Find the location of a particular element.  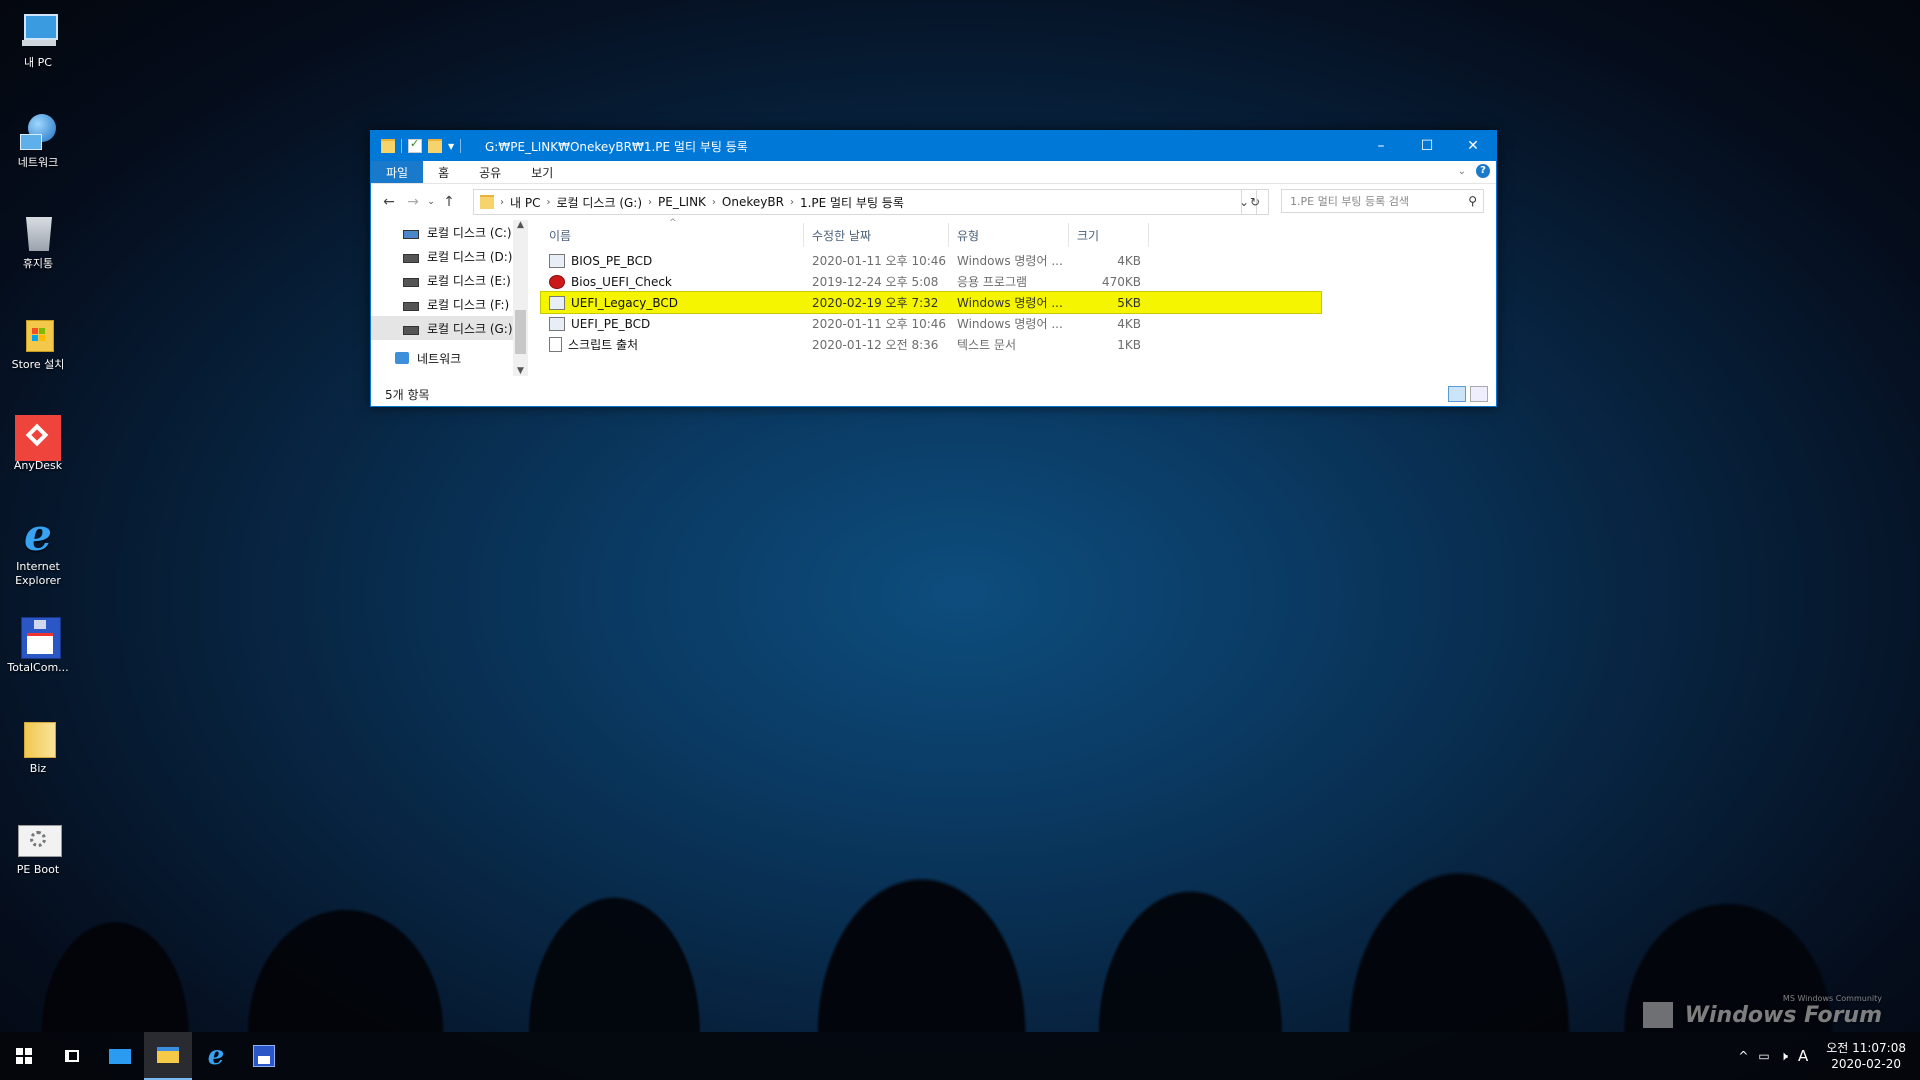

recent-locations-button: ⌄ is located at coordinates (431, 202).